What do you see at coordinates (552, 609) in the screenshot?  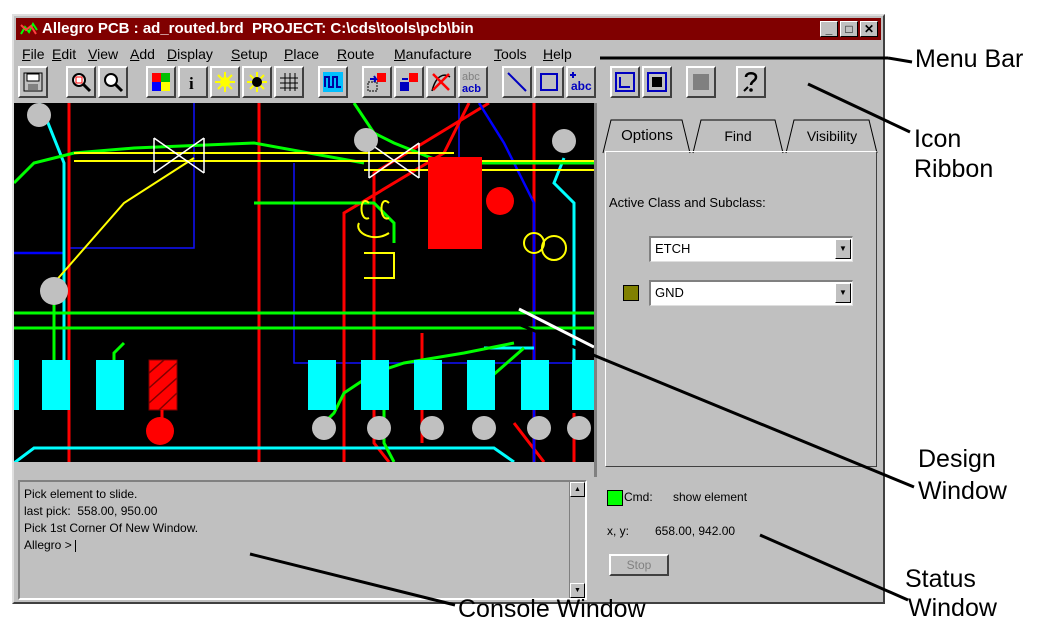 I see `annotation-console-window: Console Window` at bounding box center [552, 609].